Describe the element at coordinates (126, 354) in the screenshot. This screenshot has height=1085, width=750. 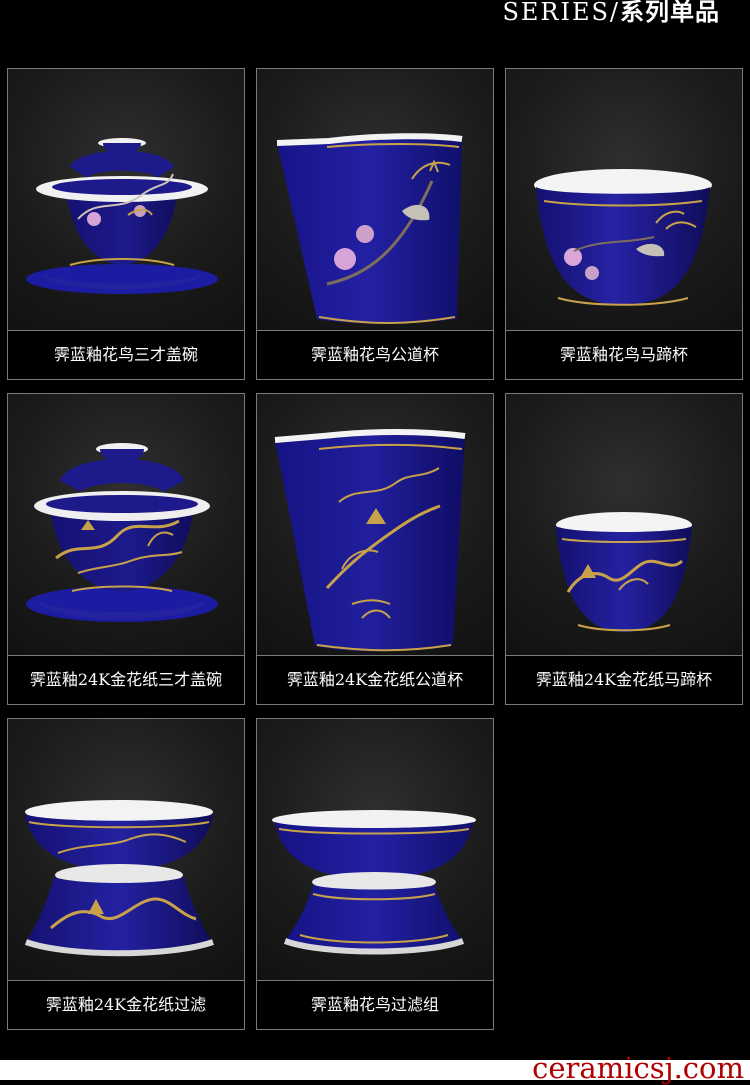
I see `product-label-1: 霁蓝釉花鸟三才盖碗` at that location.